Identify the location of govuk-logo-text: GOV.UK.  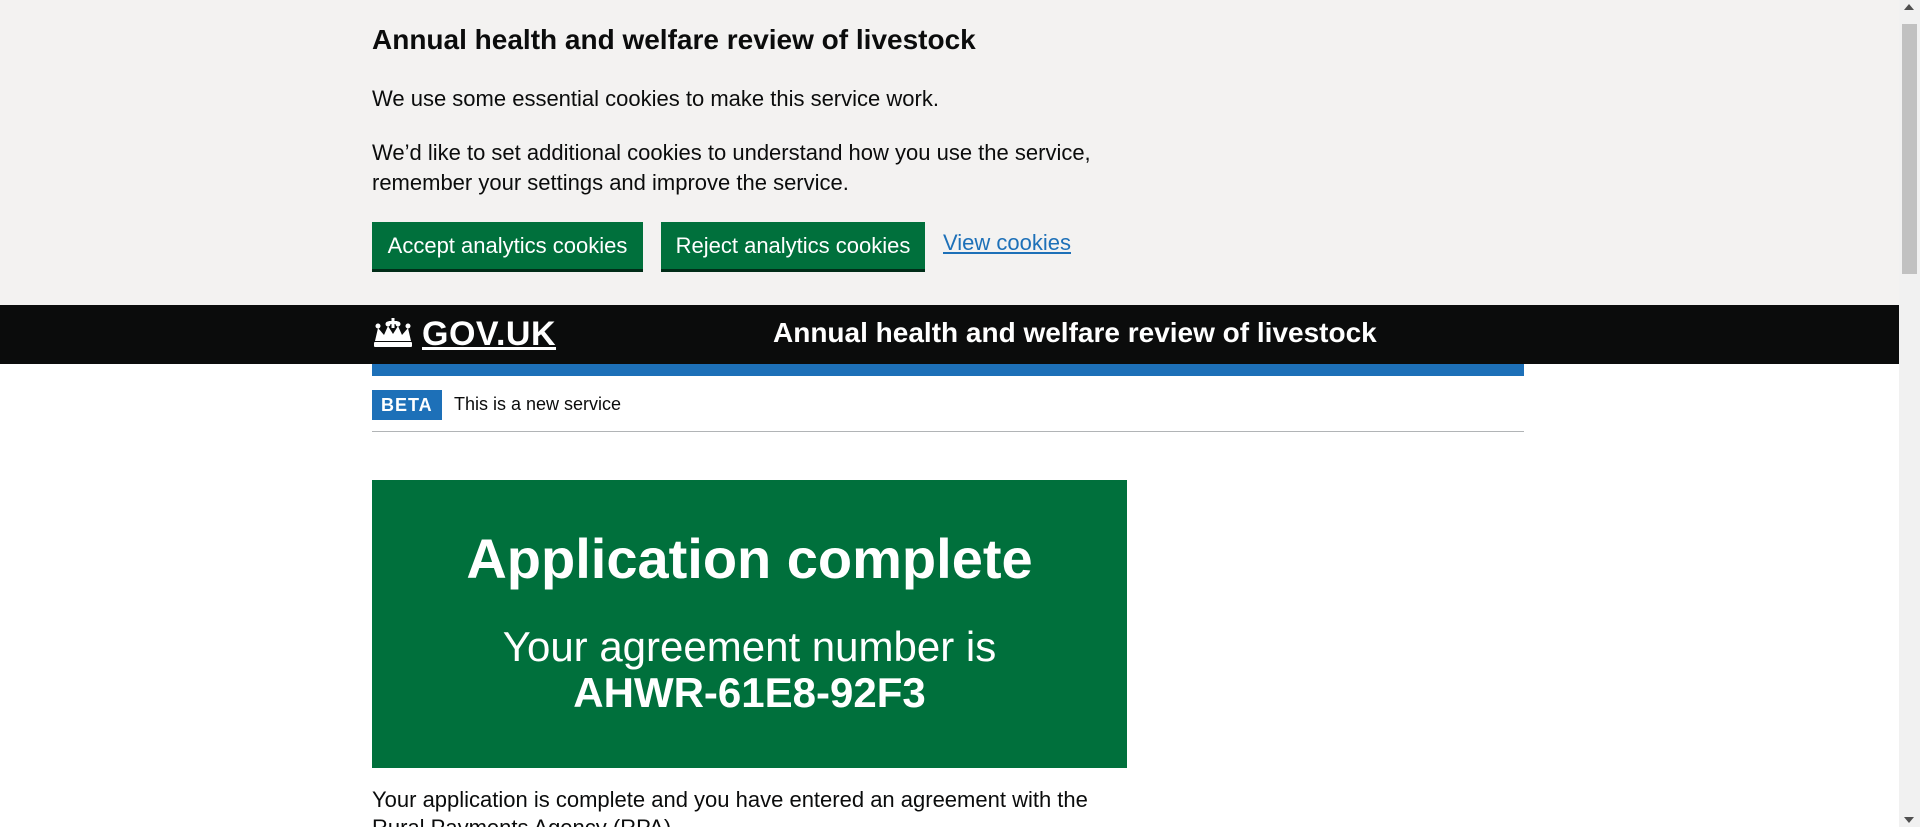
(489, 333).